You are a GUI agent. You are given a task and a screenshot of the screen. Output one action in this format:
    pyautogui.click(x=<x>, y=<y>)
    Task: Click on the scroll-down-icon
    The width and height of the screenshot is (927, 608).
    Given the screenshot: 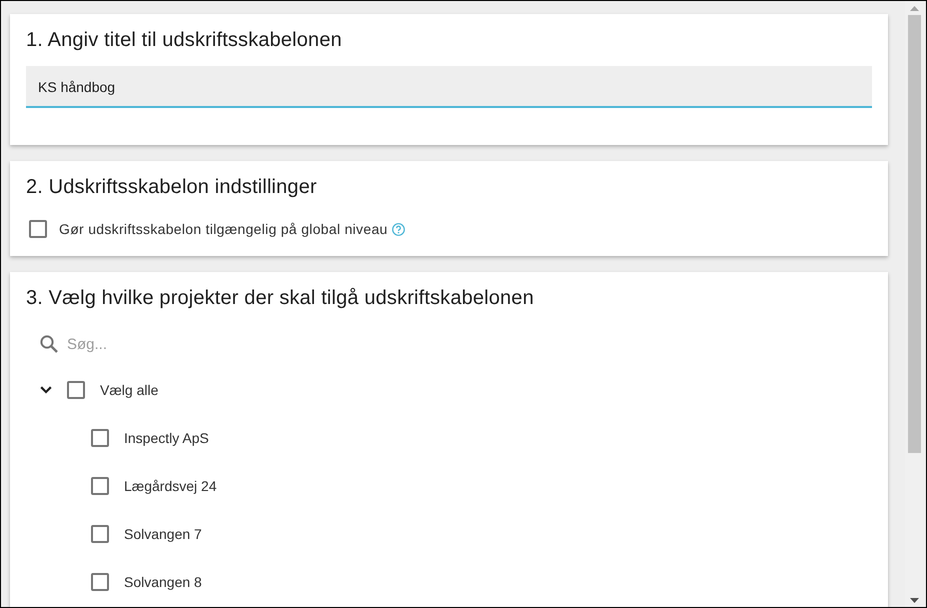 What is the action you would take?
    pyautogui.click(x=914, y=600)
    